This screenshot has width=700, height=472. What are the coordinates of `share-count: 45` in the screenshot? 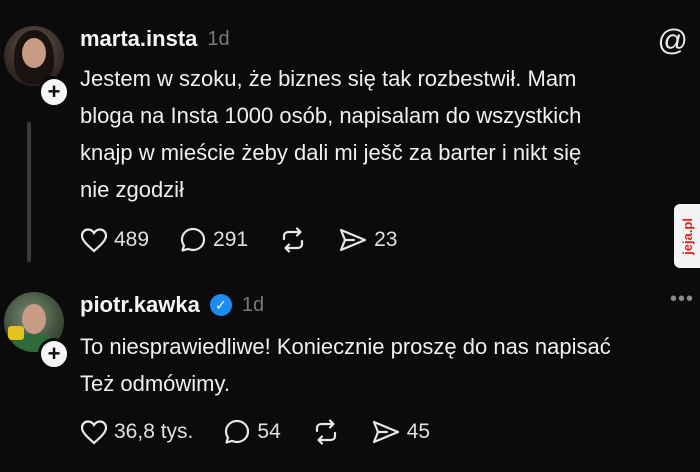 It's located at (418, 431).